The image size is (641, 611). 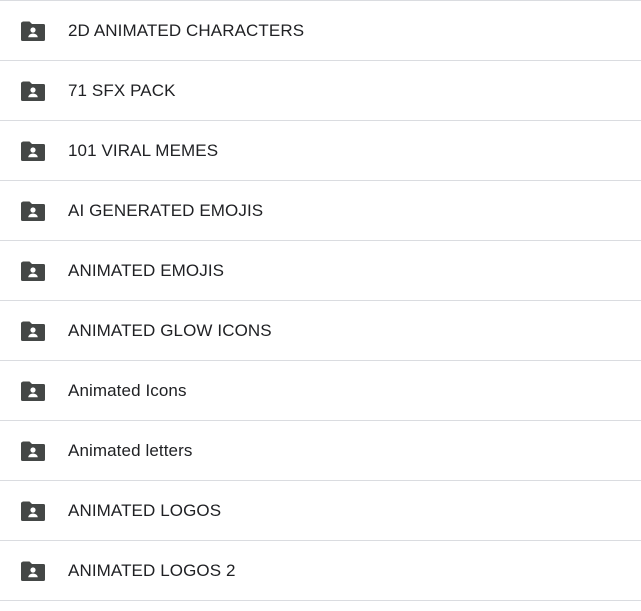 I want to click on folder-name: 71 SFX PACK, so click(x=122, y=90).